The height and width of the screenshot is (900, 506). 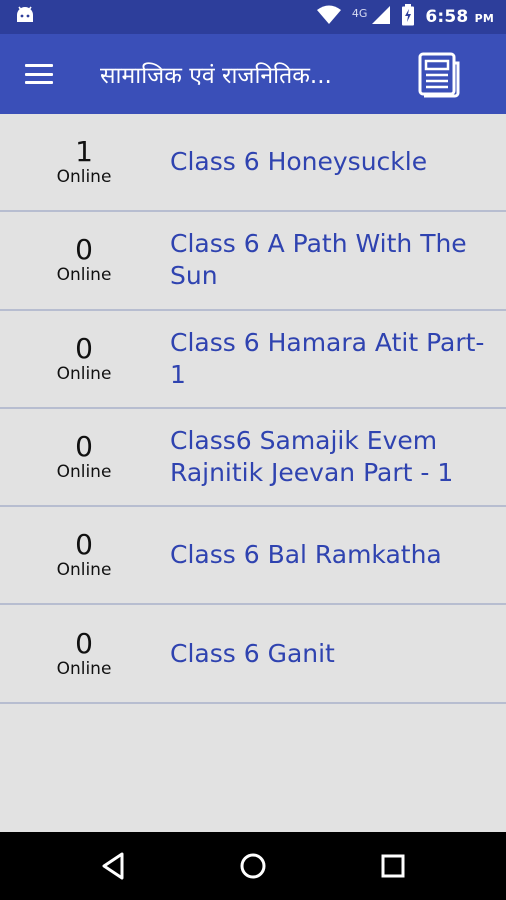 What do you see at coordinates (447, 17) in the screenshot?
I see `clock-time: 6:58` at bounding box center [447, 17].